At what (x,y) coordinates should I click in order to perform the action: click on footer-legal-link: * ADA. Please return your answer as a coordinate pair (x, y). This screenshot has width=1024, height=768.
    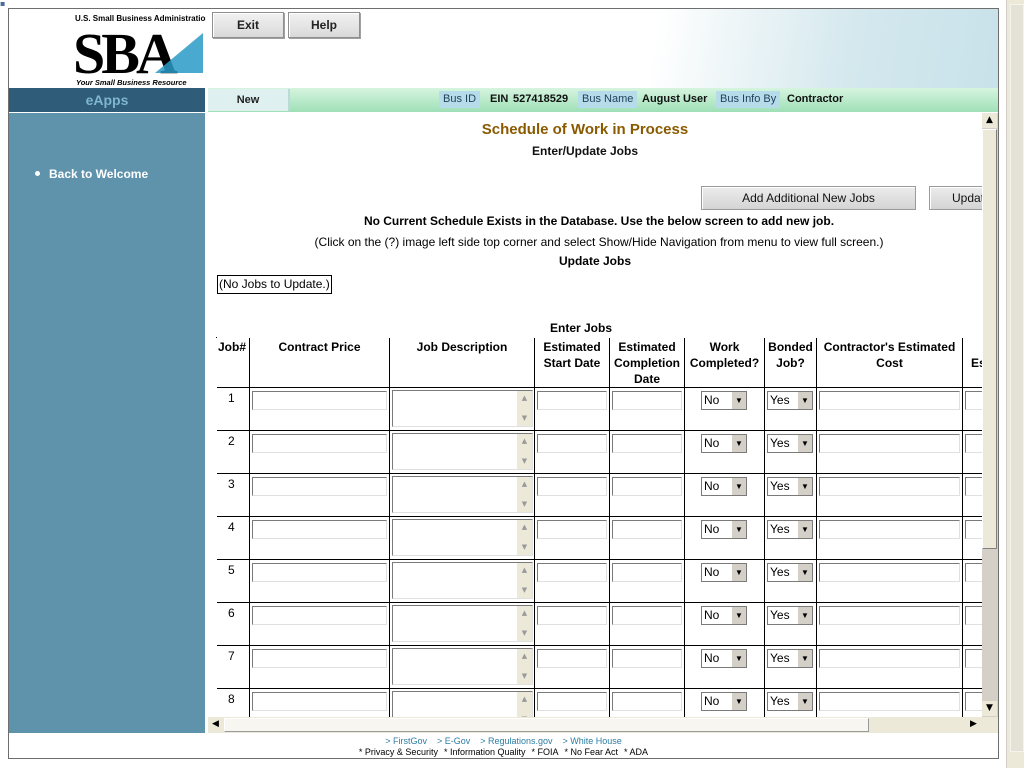
    Looking at the image, I should click on (636, 752).